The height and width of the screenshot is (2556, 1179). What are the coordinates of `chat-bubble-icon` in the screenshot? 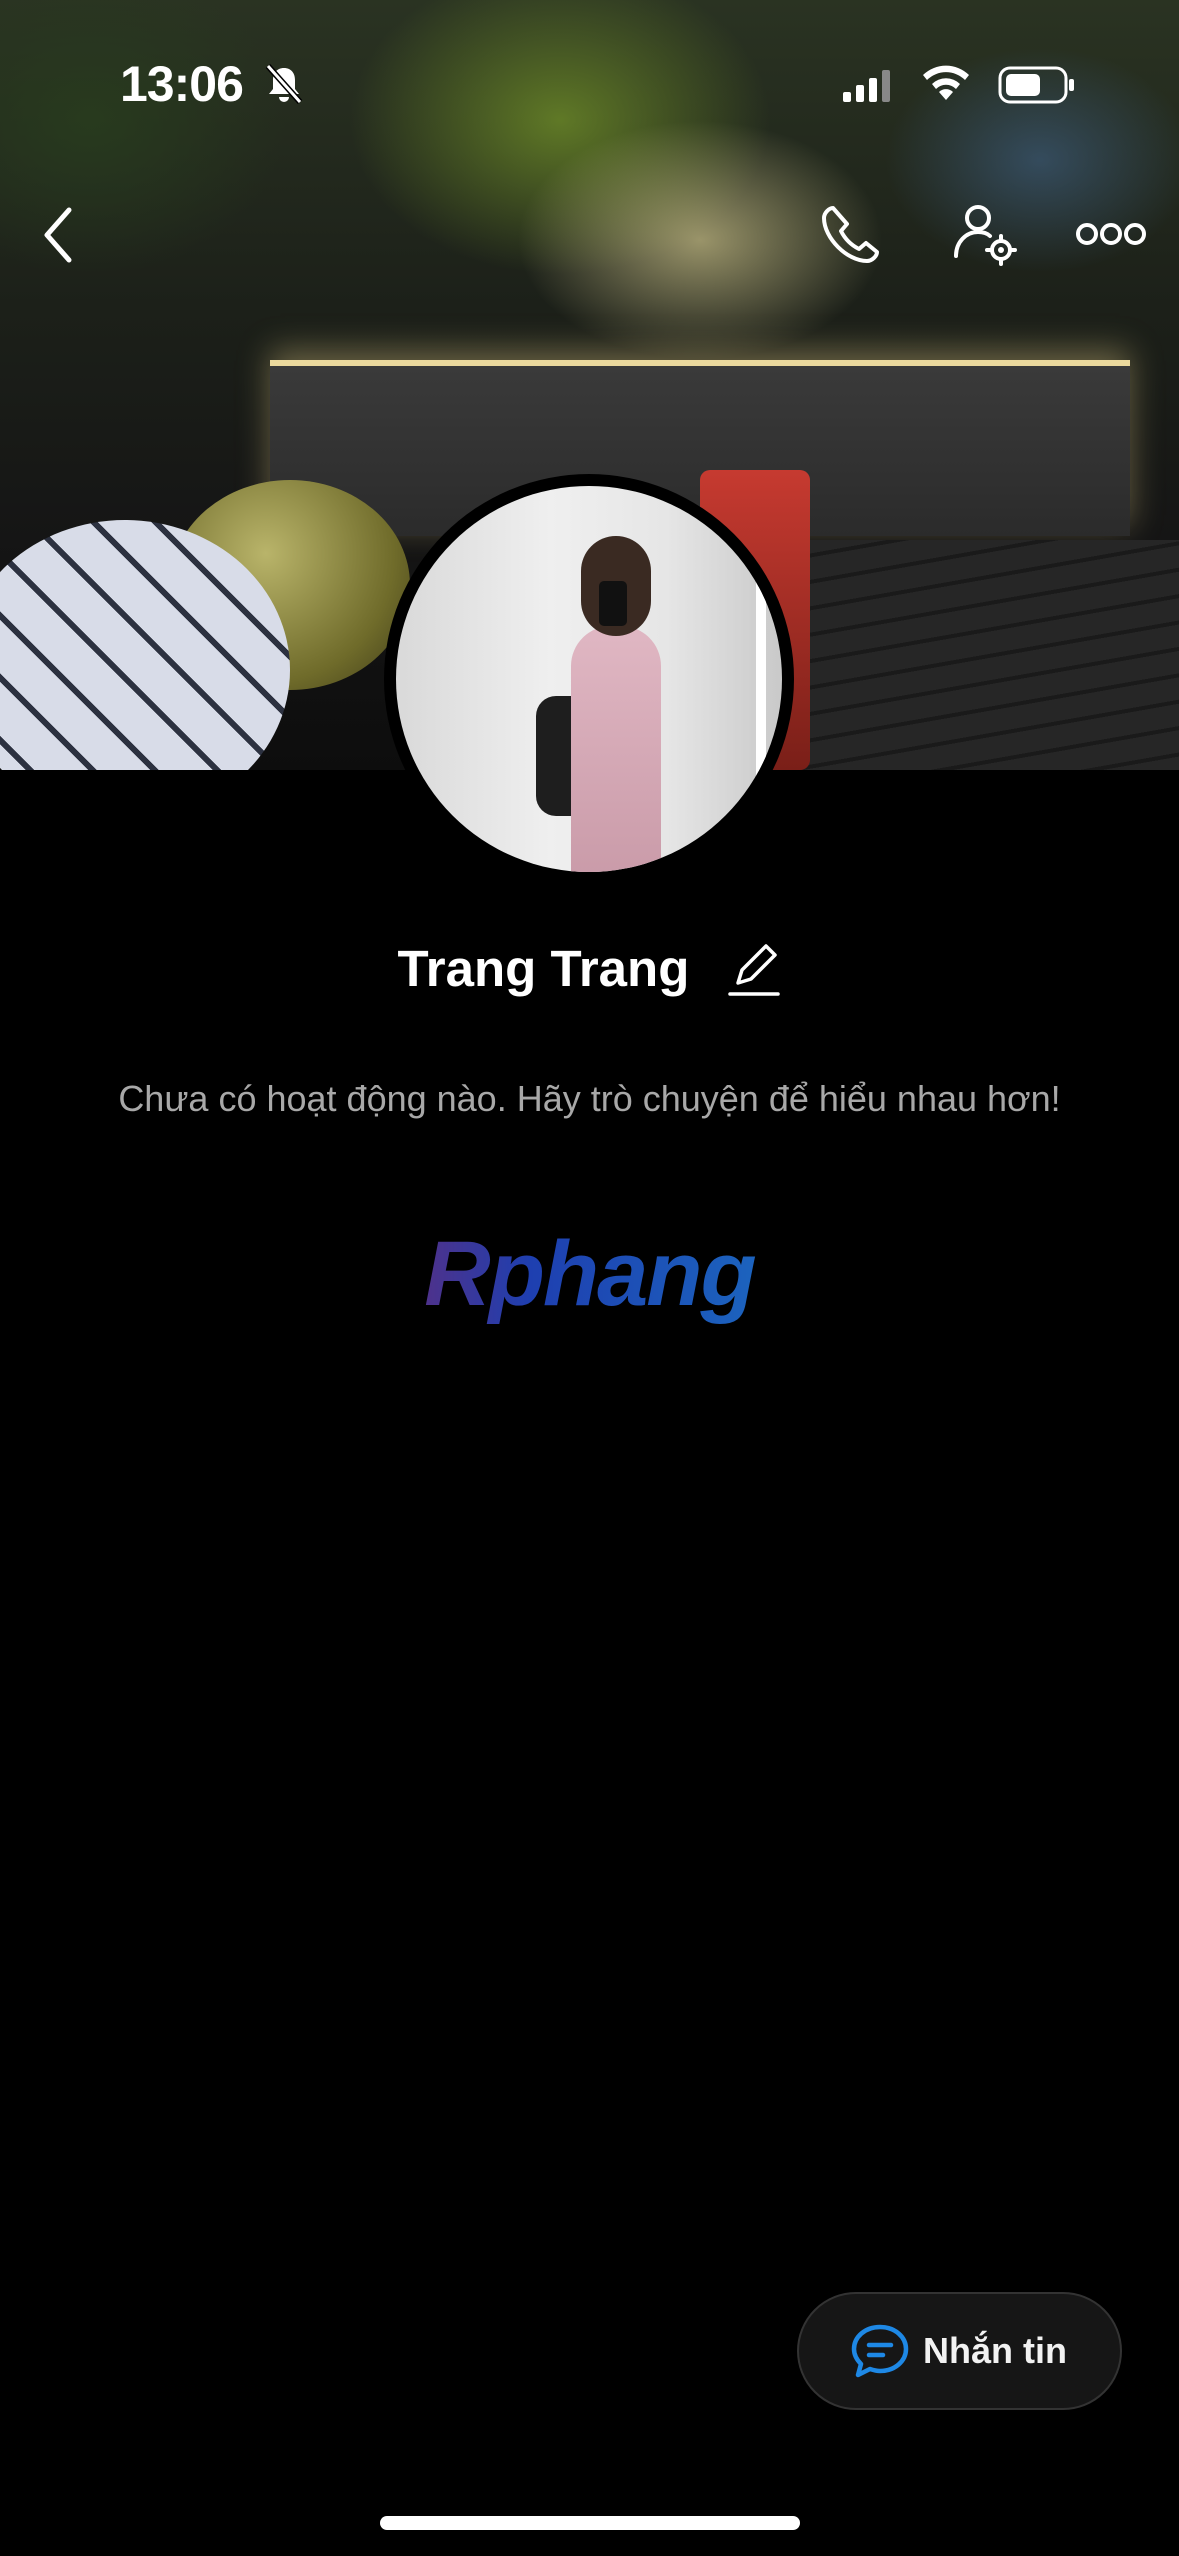 It's located at (880, 2351).